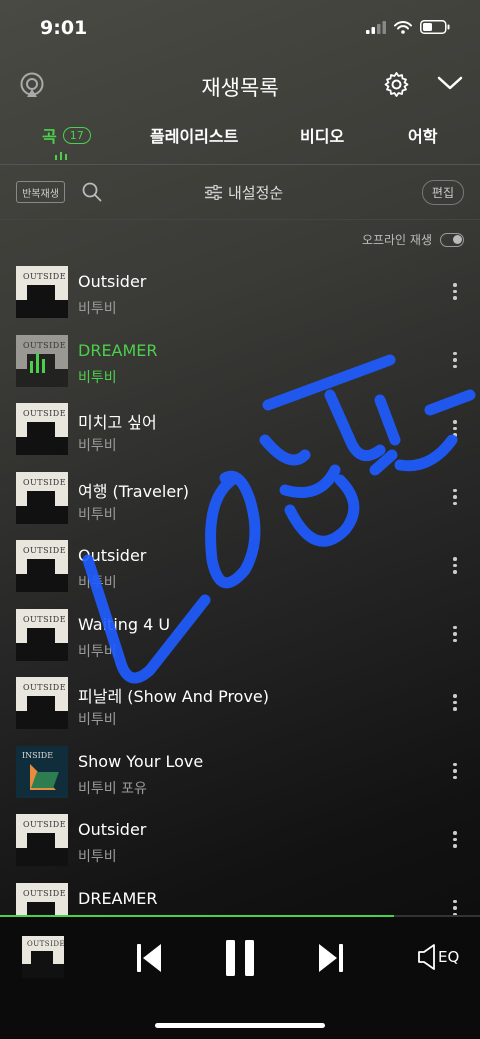 The height and width of the screenshot is (1039, 480). I want to click on now-playing-eq-icon, so click(37, 361).